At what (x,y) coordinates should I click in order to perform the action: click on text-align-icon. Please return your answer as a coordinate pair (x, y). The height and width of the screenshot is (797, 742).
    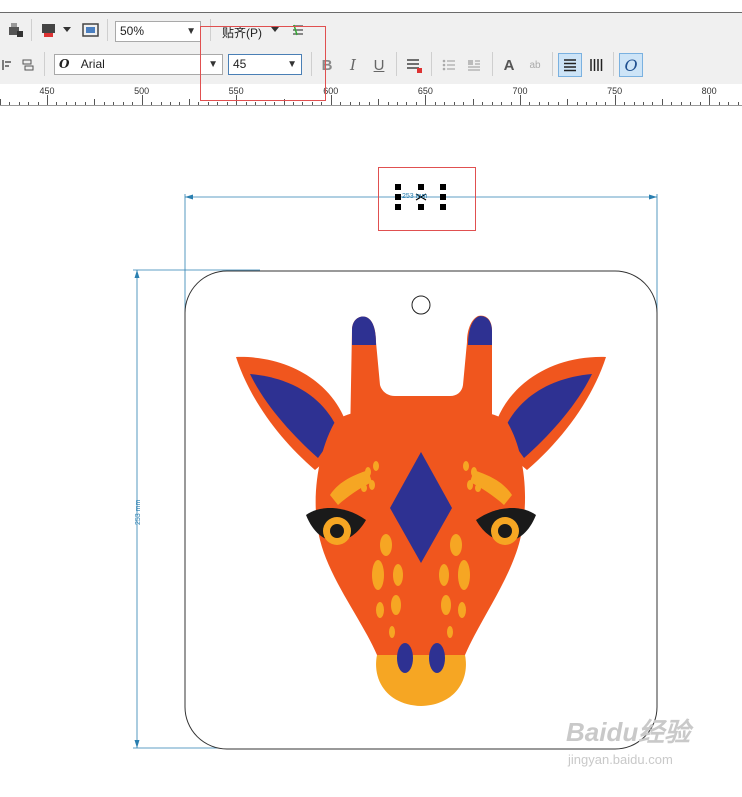
    Looking at the image, I should click on (414, 65).